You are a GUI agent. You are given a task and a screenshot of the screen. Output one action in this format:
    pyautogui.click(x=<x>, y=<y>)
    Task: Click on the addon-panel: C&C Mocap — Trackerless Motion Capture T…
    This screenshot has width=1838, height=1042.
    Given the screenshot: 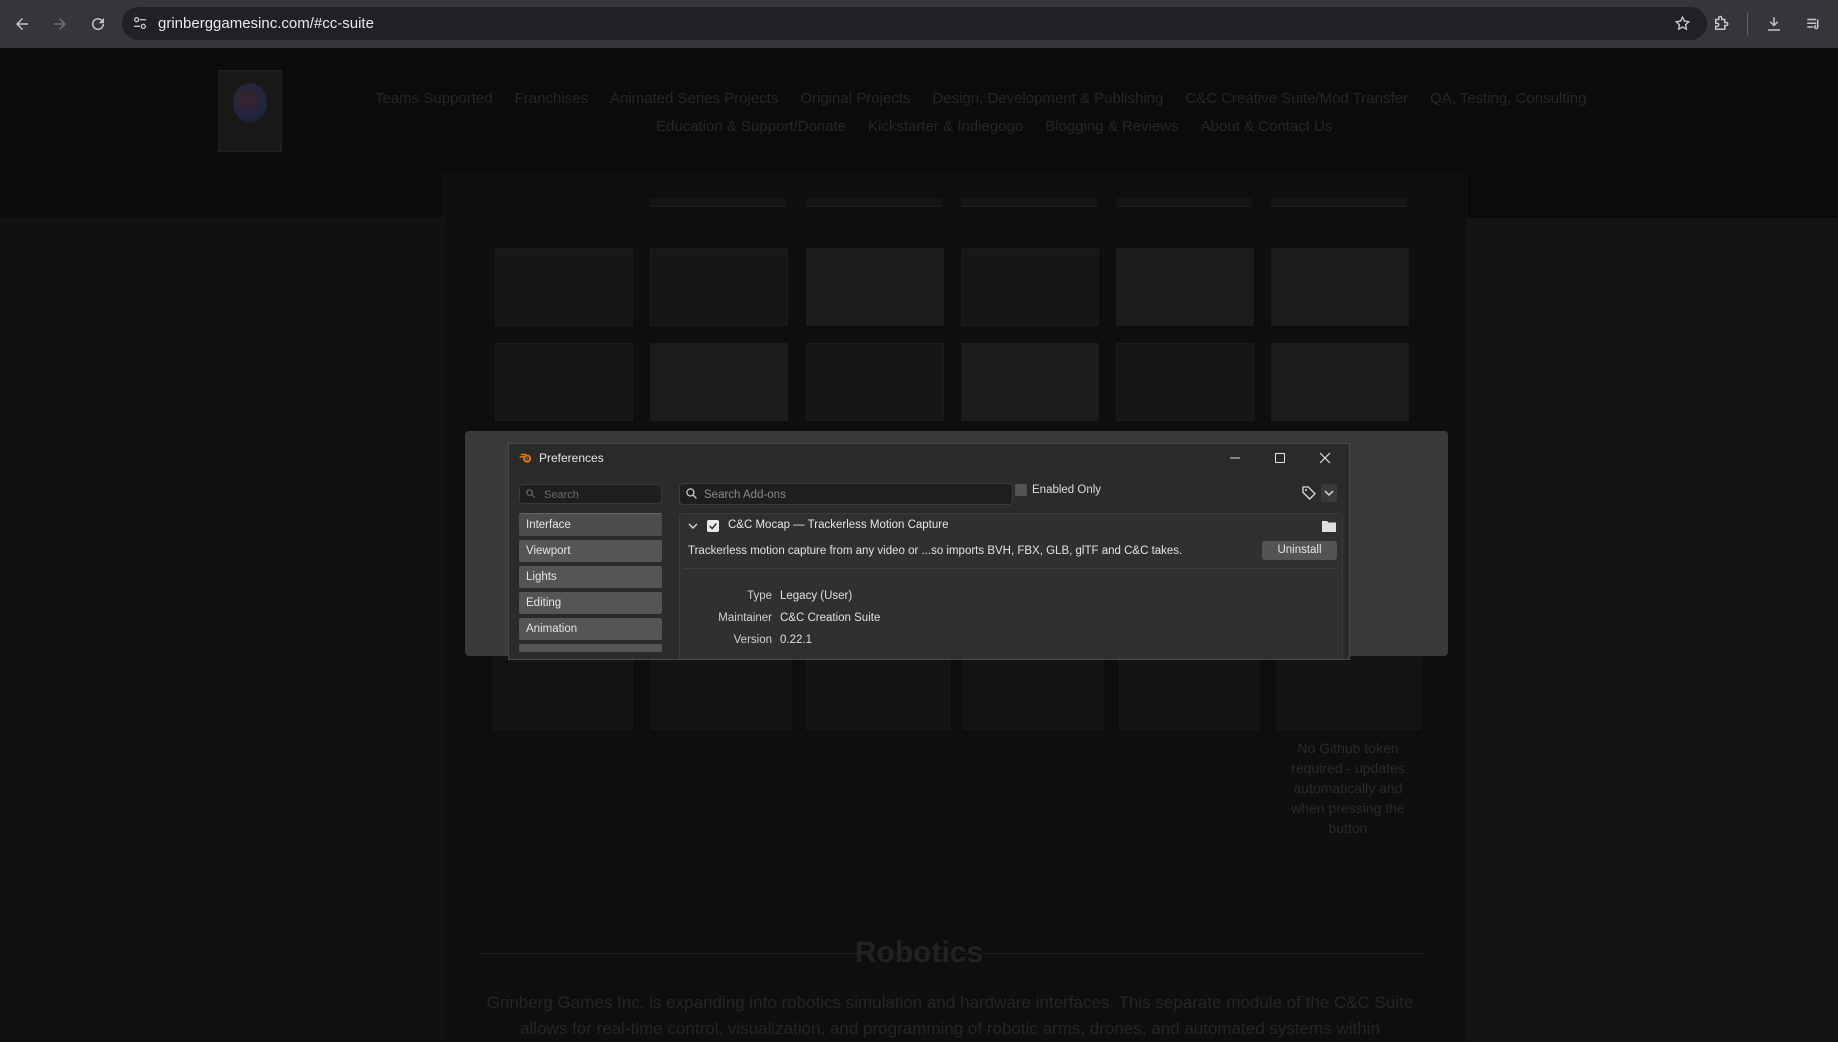 What is the action you would take?
    pyautogui.click(x=1011, y=586)
    